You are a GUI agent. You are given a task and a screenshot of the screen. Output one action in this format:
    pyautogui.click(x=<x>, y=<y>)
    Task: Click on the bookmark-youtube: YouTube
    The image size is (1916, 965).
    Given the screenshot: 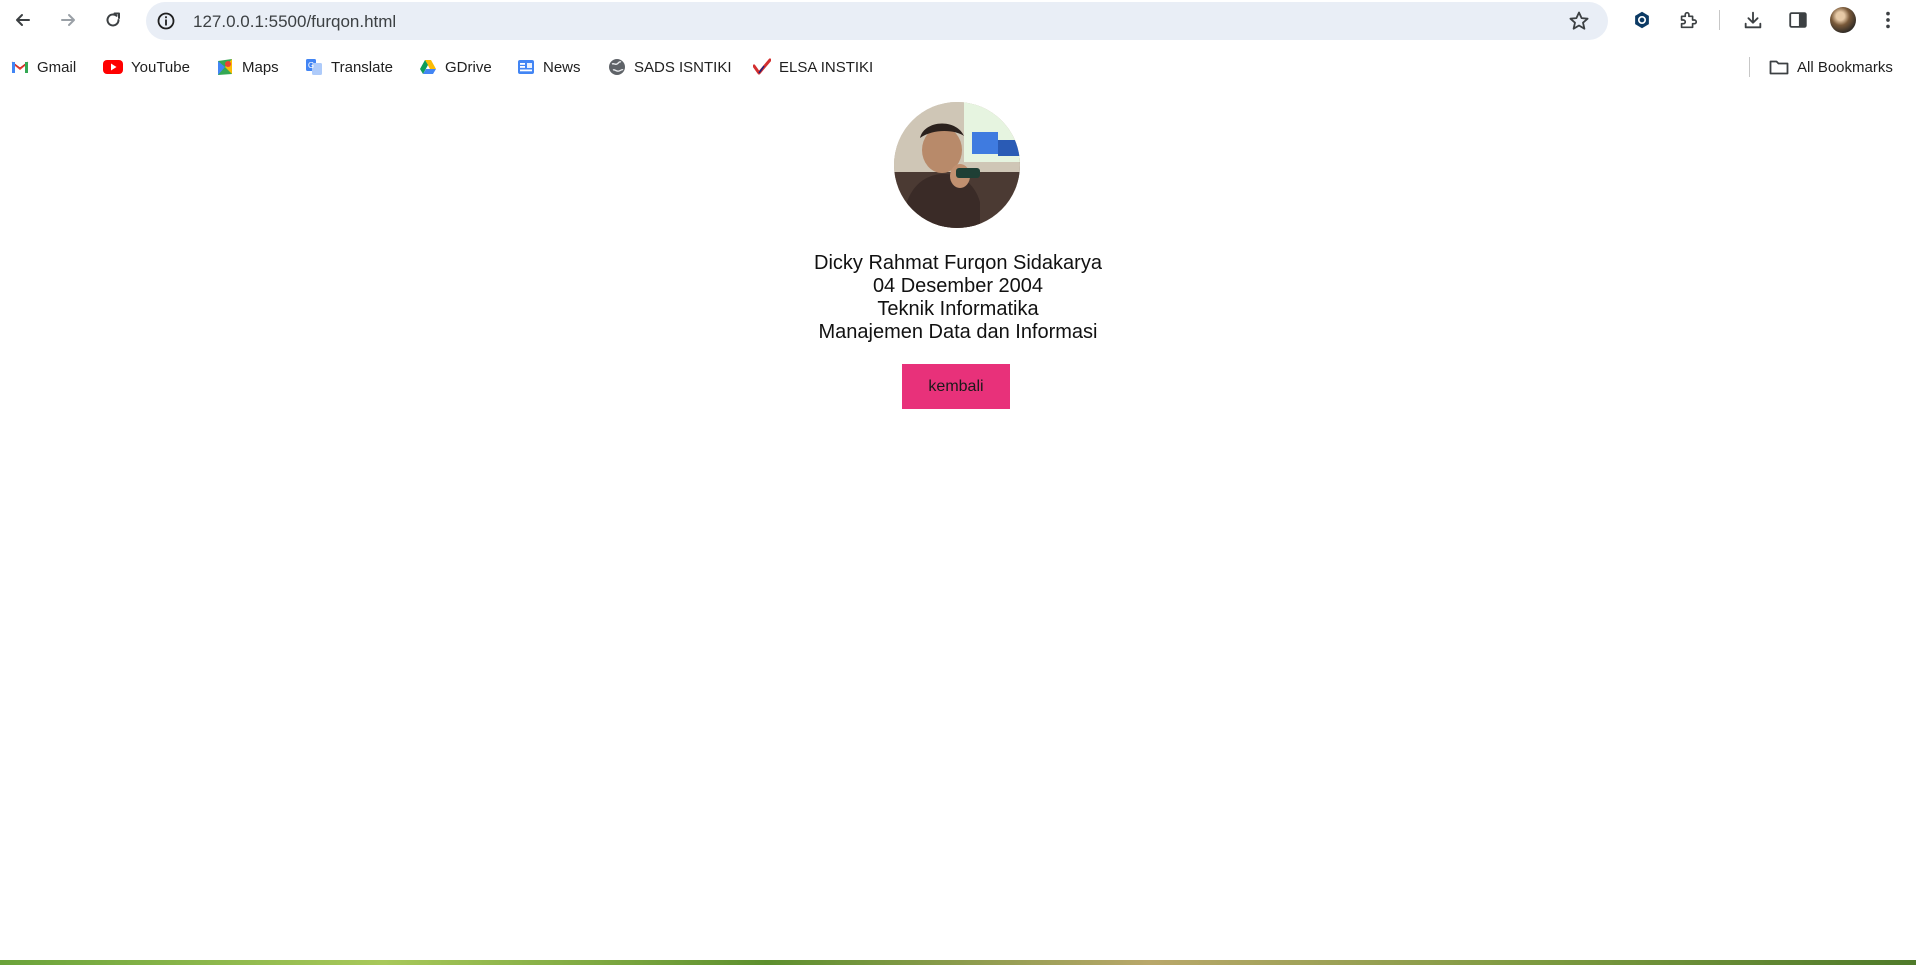 What is the action you would take?
    pyautogui.click(x=146, y=67)
    